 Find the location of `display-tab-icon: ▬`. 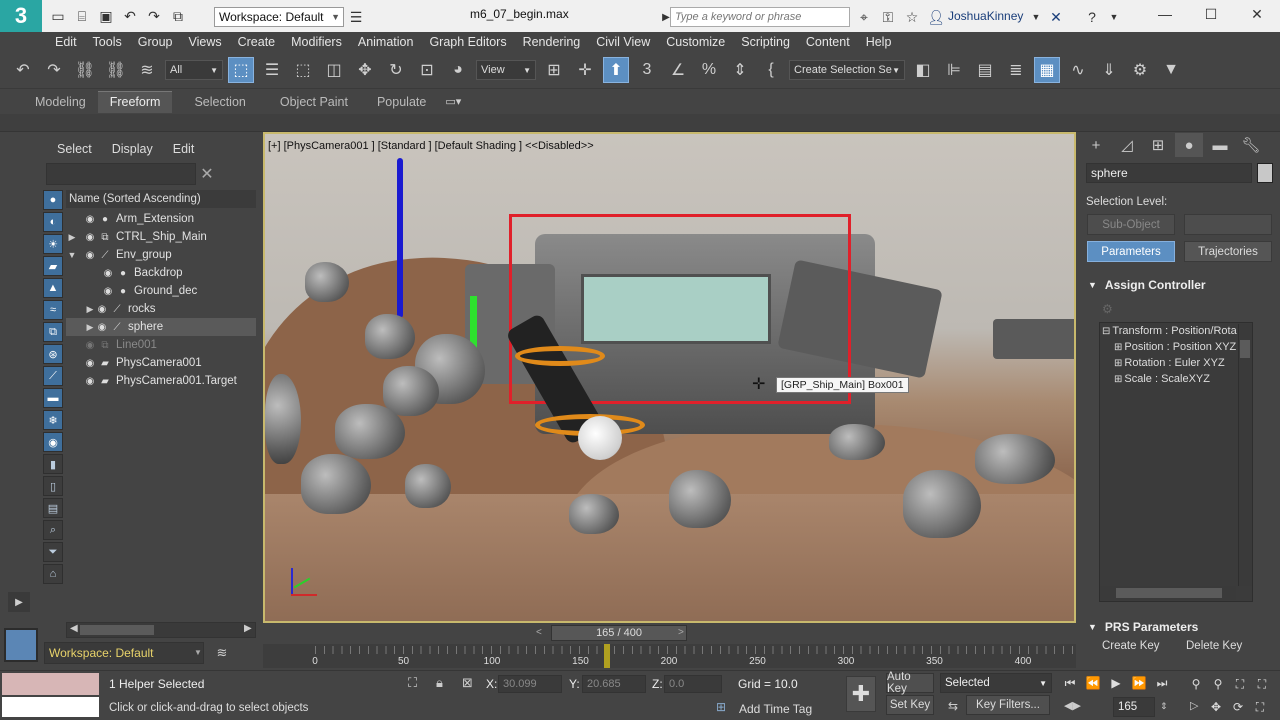

display-tab-icon: ▬ is located at coordinates (1220, 145).